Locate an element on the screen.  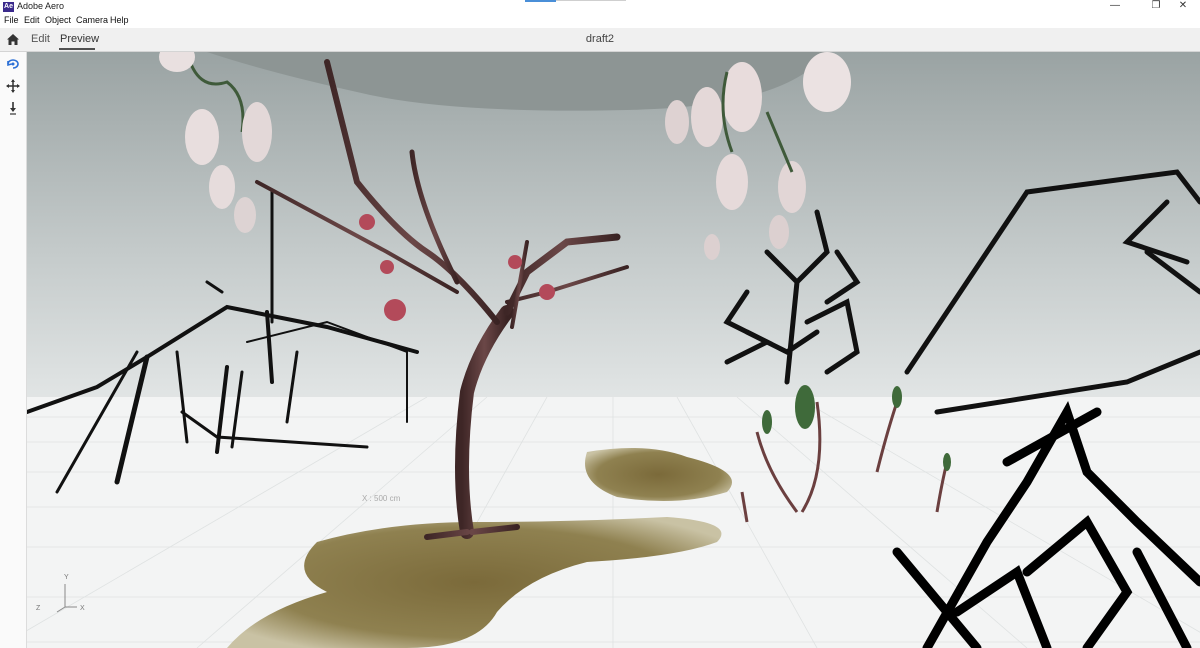
viewport-tool-bar is located at coordinates (13, 350).